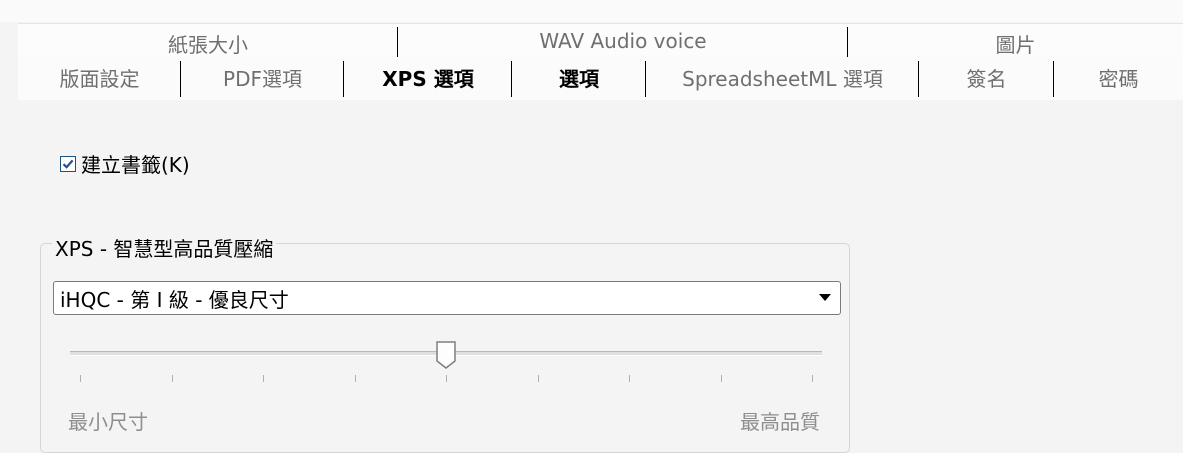 This screenshot has width=1183, height=453. I want to click on checkmark-icon, so click(68, 164).